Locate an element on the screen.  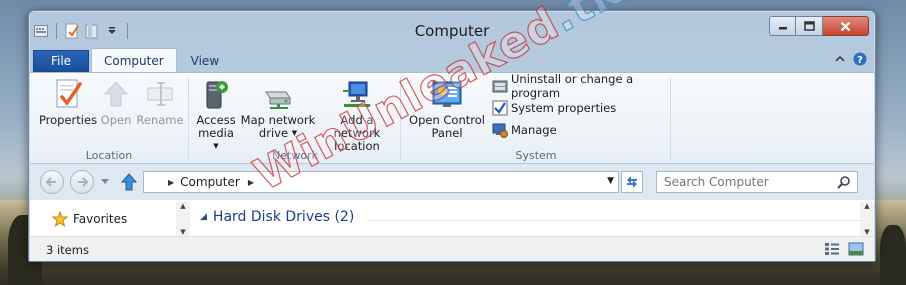
system-properties-icon is located at coordinates (500, 108).